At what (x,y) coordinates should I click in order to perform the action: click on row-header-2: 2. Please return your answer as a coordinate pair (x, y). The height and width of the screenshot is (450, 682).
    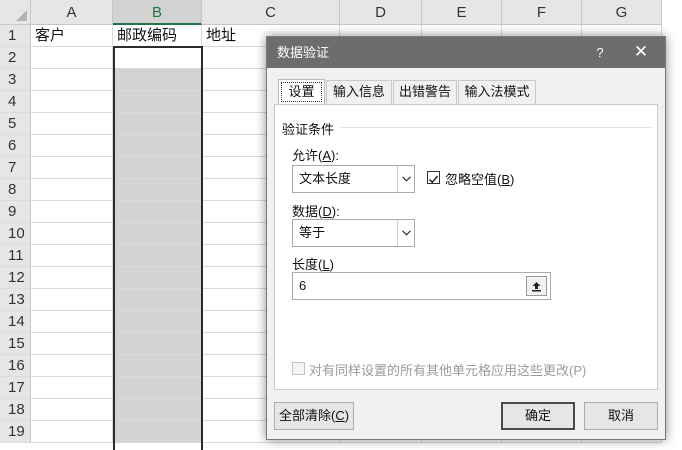
    Looking at the image, I should click on (15, 58).